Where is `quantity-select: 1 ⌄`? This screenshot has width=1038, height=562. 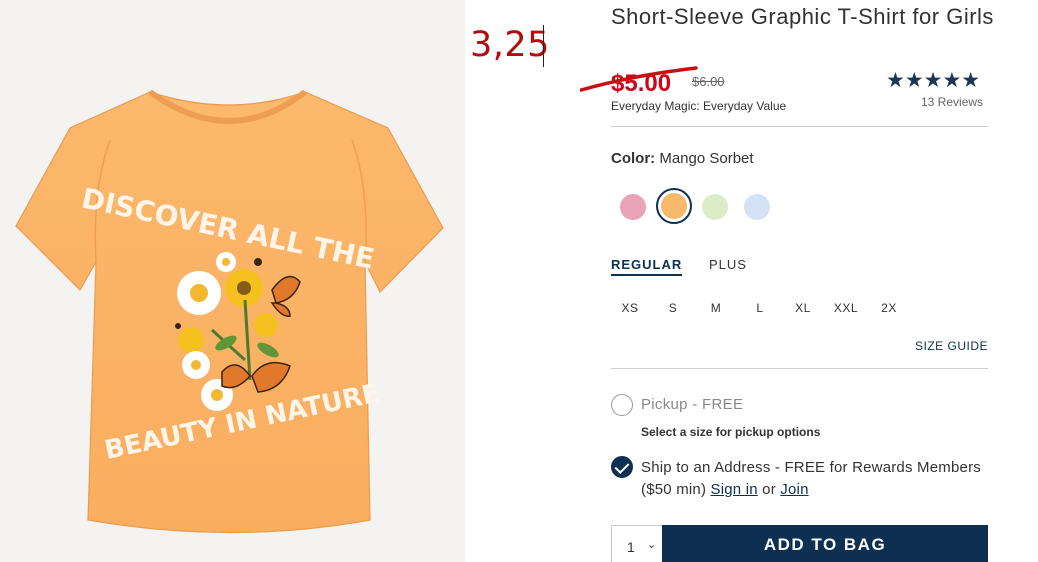 quantity-select: 1 ⌄ is located at coordinates (637, 543).